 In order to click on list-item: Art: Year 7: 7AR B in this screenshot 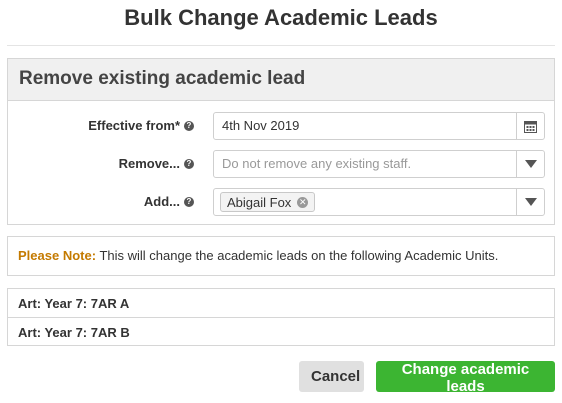, I will do `click(281, 331)`.